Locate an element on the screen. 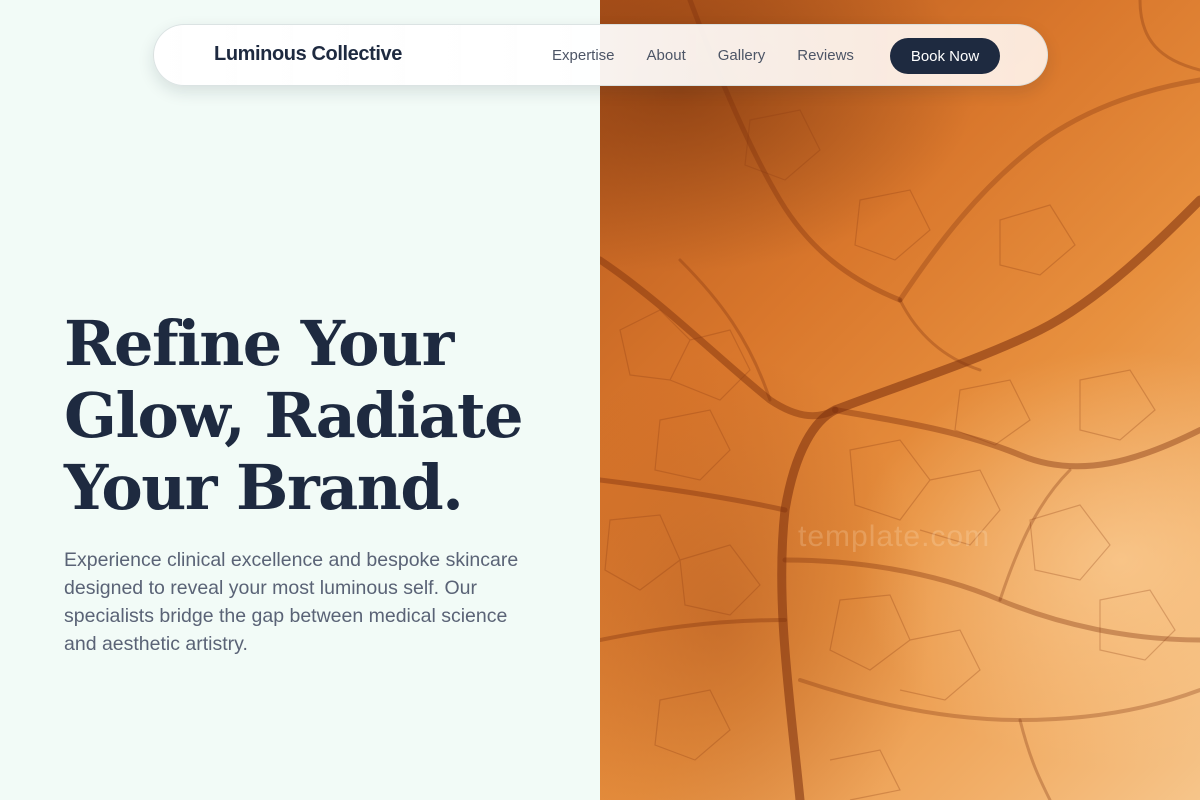 This screenshot has width=1200, height=800. brand-logo-text: Luminous Collective is located at coordinates (308, 54).